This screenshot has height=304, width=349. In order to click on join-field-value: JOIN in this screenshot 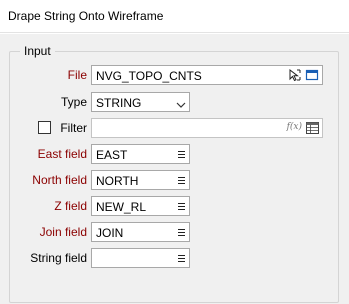, I will do `click(110, 233)`.